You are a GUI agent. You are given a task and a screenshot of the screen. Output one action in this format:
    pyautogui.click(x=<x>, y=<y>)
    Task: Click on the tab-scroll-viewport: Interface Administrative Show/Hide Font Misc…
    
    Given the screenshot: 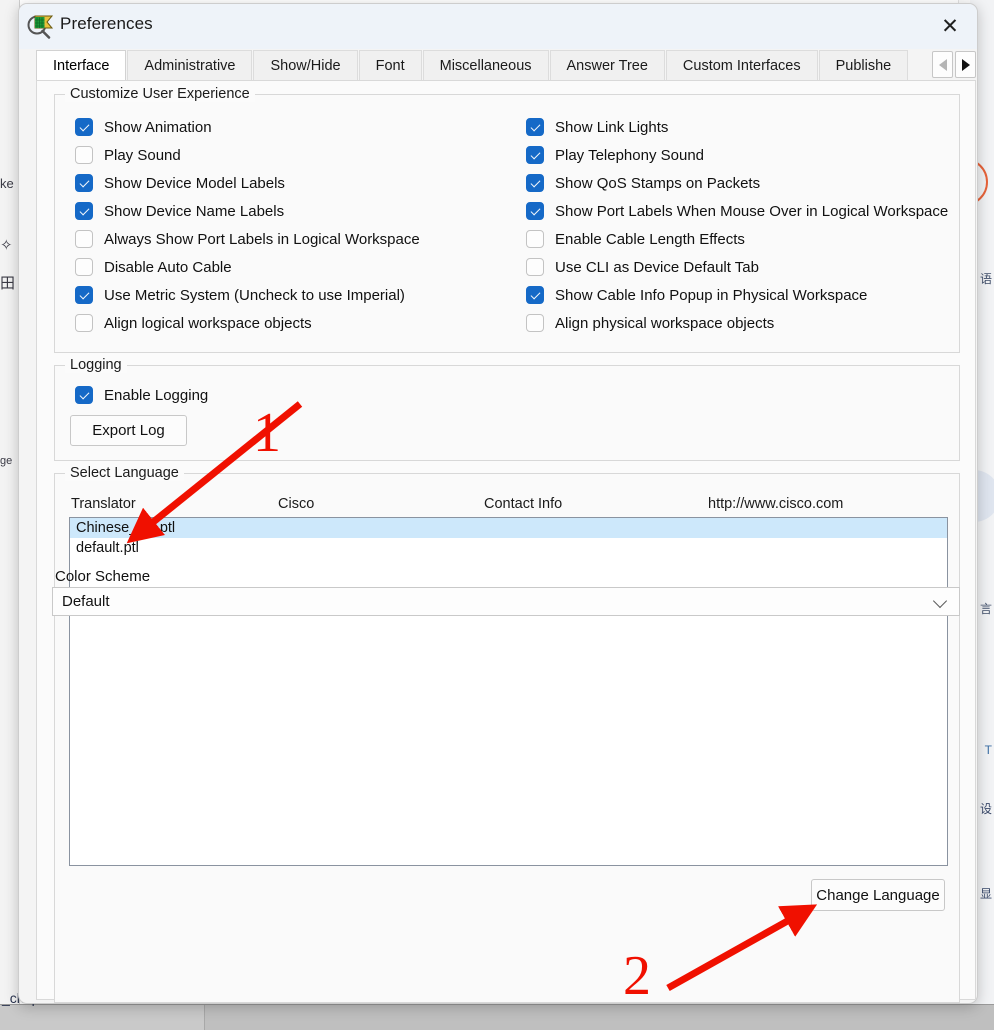 What is the action you would take?
    pyautogui.click(x=485, y=65)
    